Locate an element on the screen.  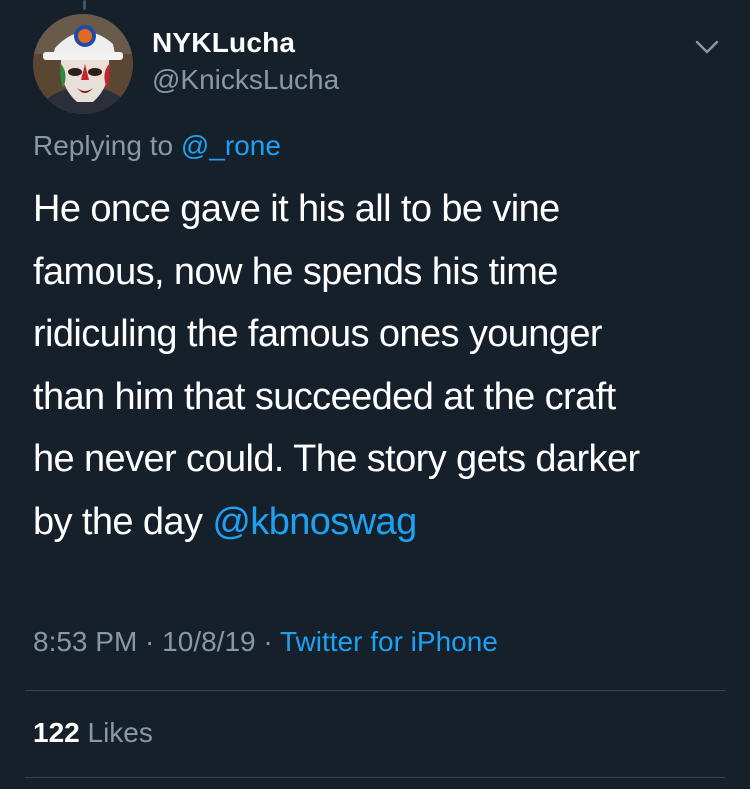
likes-label: Likes is located at coordinates (116, 732).